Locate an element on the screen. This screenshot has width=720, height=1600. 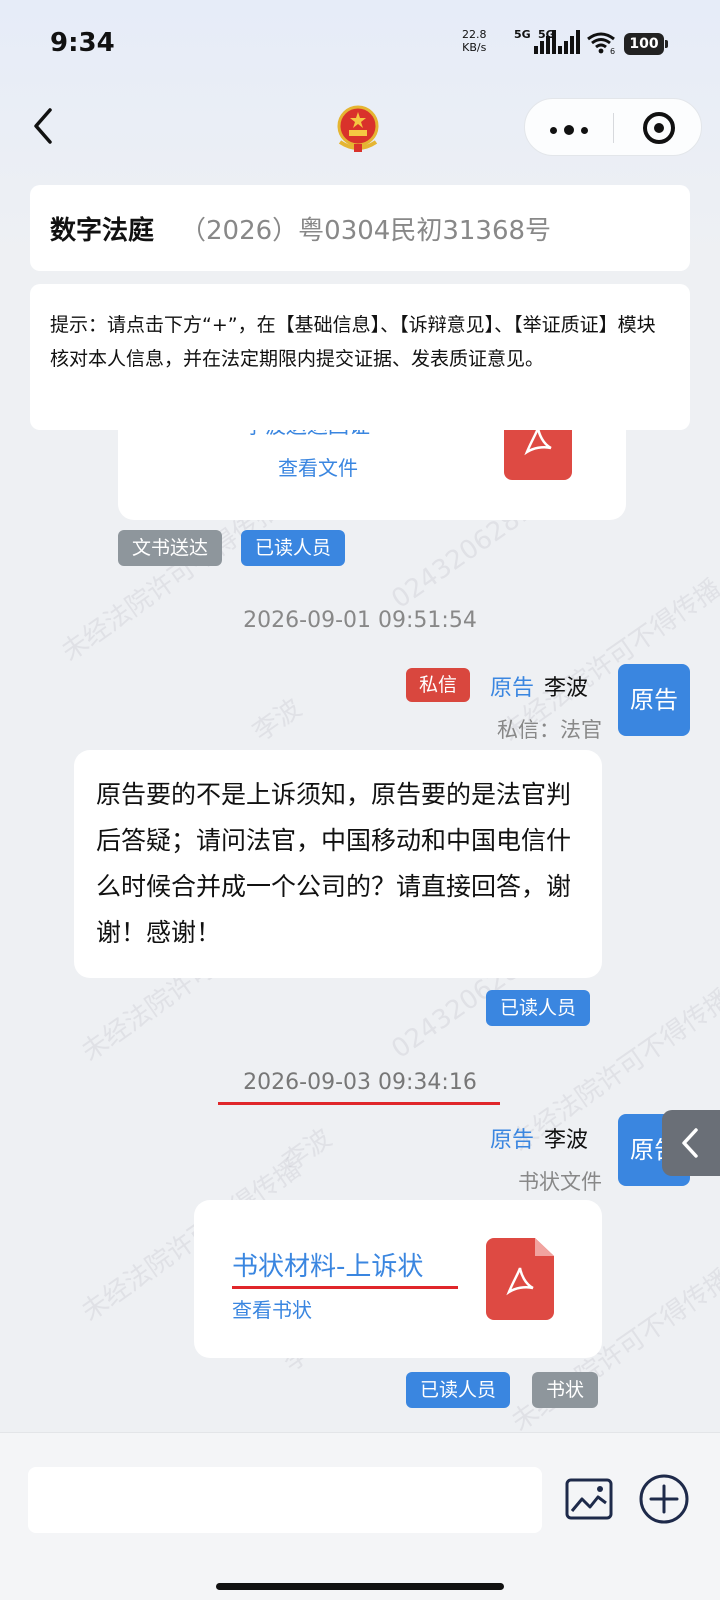
tag-pleading: 书状 is located at coordinates (565, 1390).